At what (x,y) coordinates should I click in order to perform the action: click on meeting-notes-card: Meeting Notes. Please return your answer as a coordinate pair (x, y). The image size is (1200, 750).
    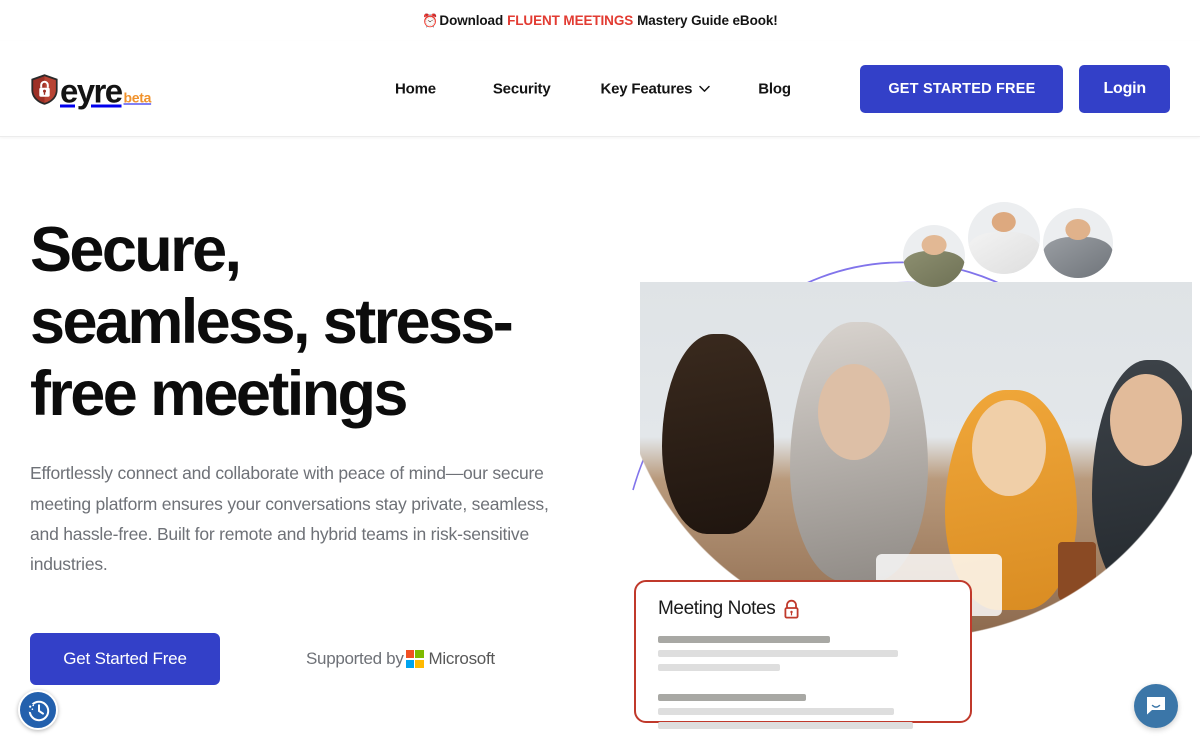
    Looking at the image, I should click on (803, 654).